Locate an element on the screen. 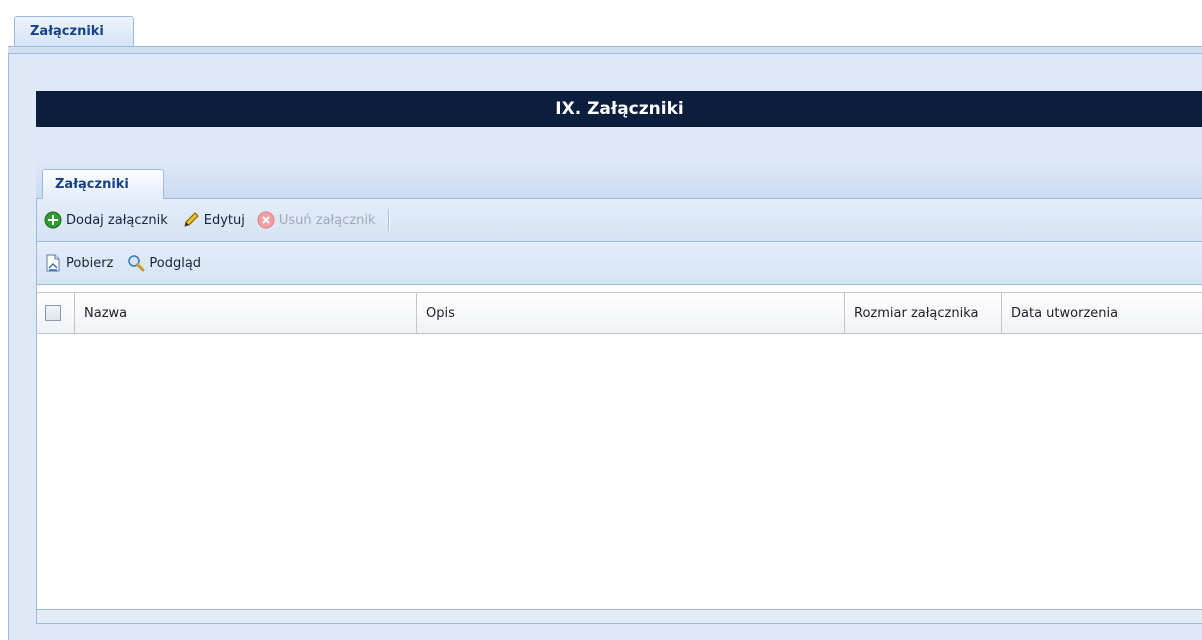 The width and height of the screenshot is (1202, 640). column-header-opis: Opis is located at coordinates (631, 313).